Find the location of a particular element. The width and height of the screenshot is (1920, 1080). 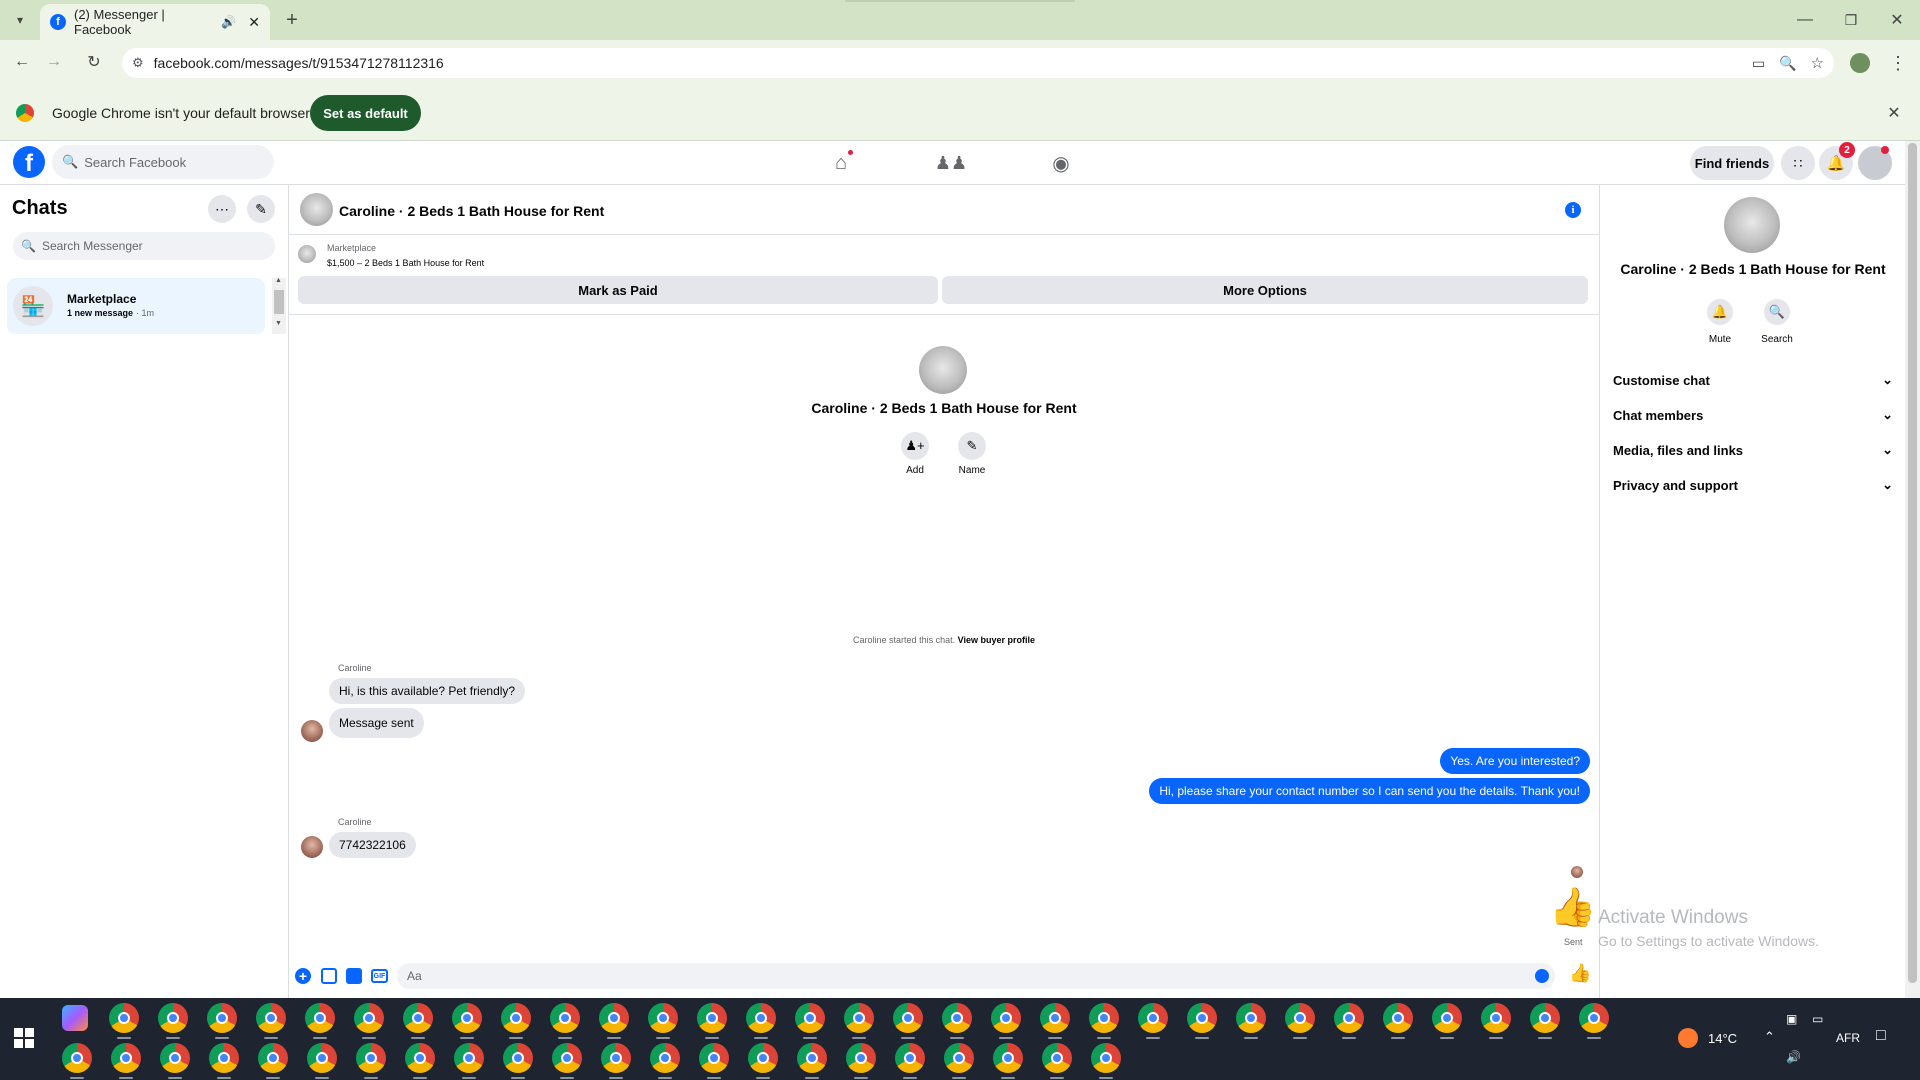

more-options-button: More Options is located at coordinates (1265, 290).